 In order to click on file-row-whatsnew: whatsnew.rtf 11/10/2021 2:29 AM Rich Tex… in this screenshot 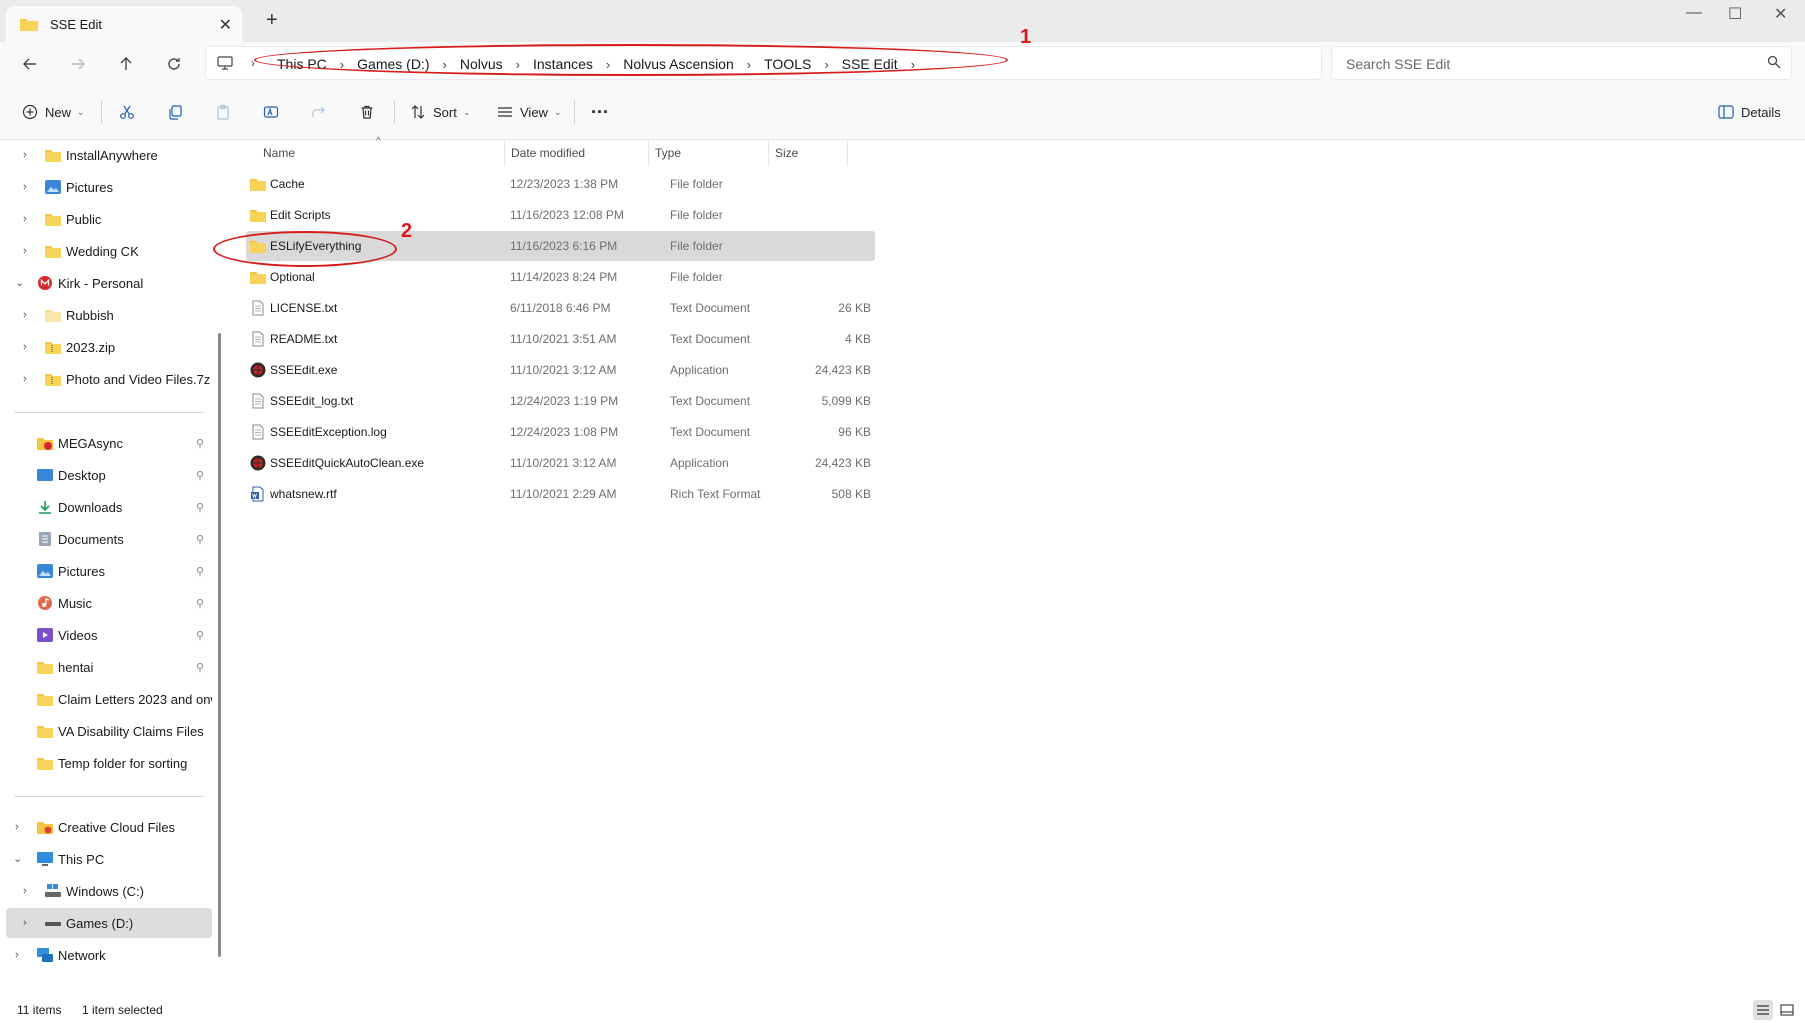, I will do `click(560, 494)`.